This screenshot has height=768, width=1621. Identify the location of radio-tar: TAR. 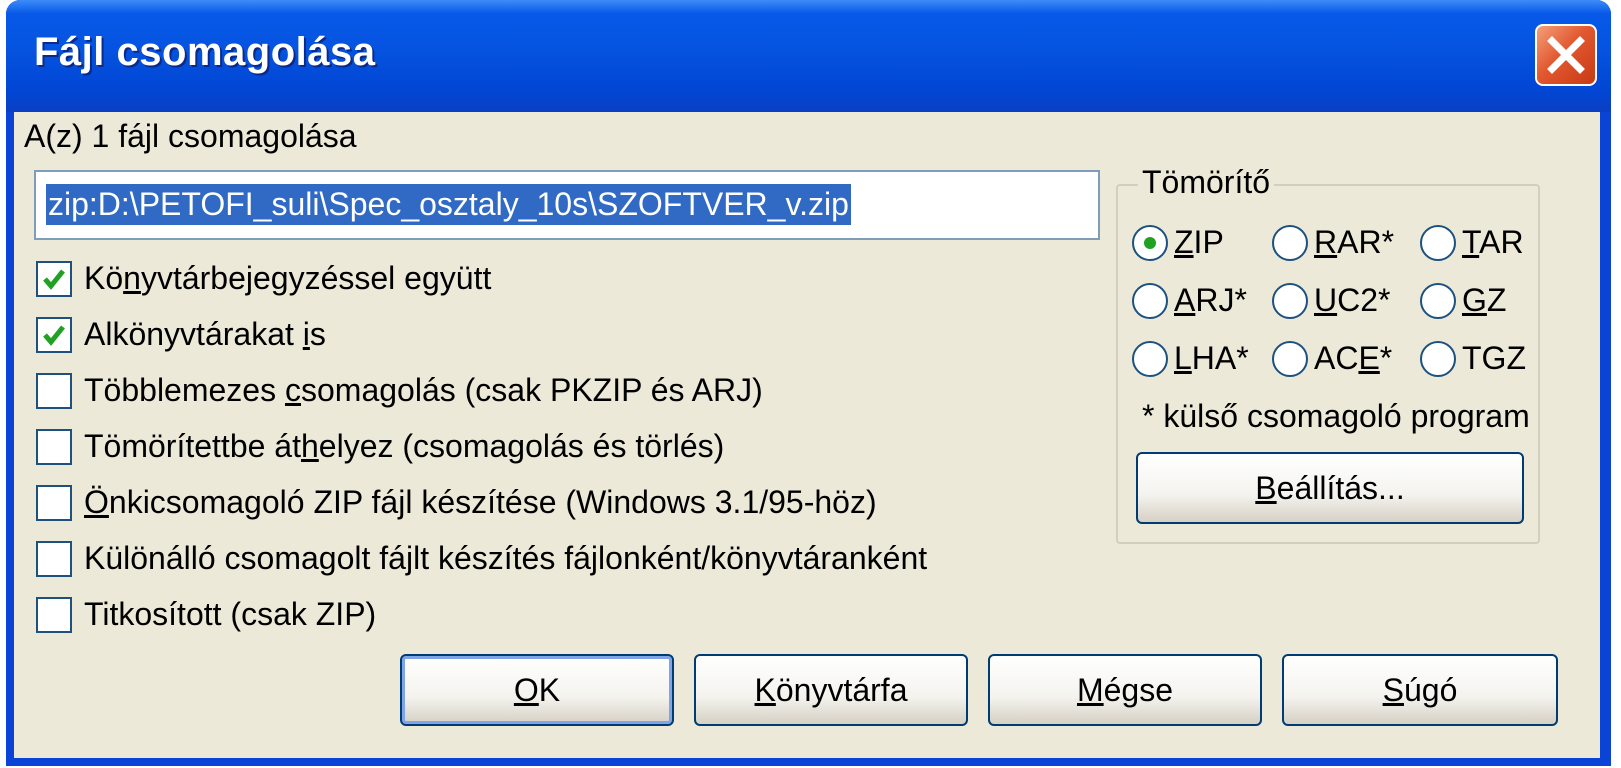
(1472, 242).